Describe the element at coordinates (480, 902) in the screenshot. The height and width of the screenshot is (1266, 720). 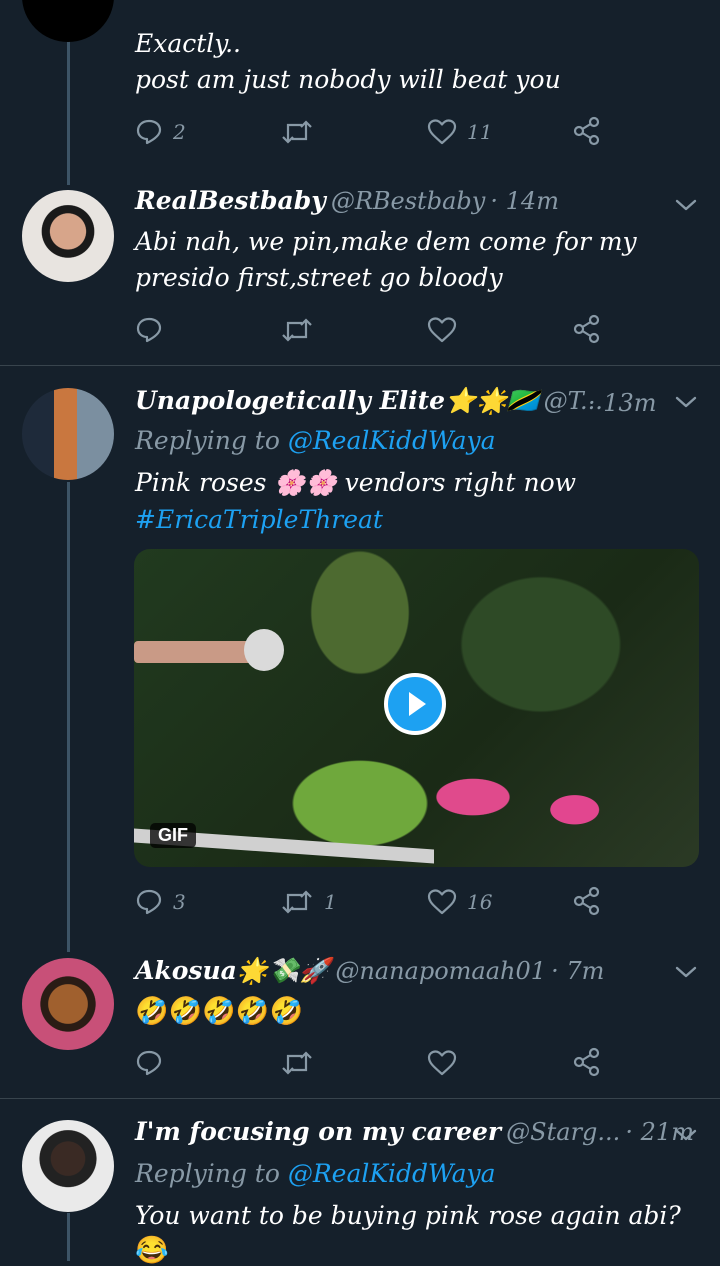
I see `like-count: 16` at that location.